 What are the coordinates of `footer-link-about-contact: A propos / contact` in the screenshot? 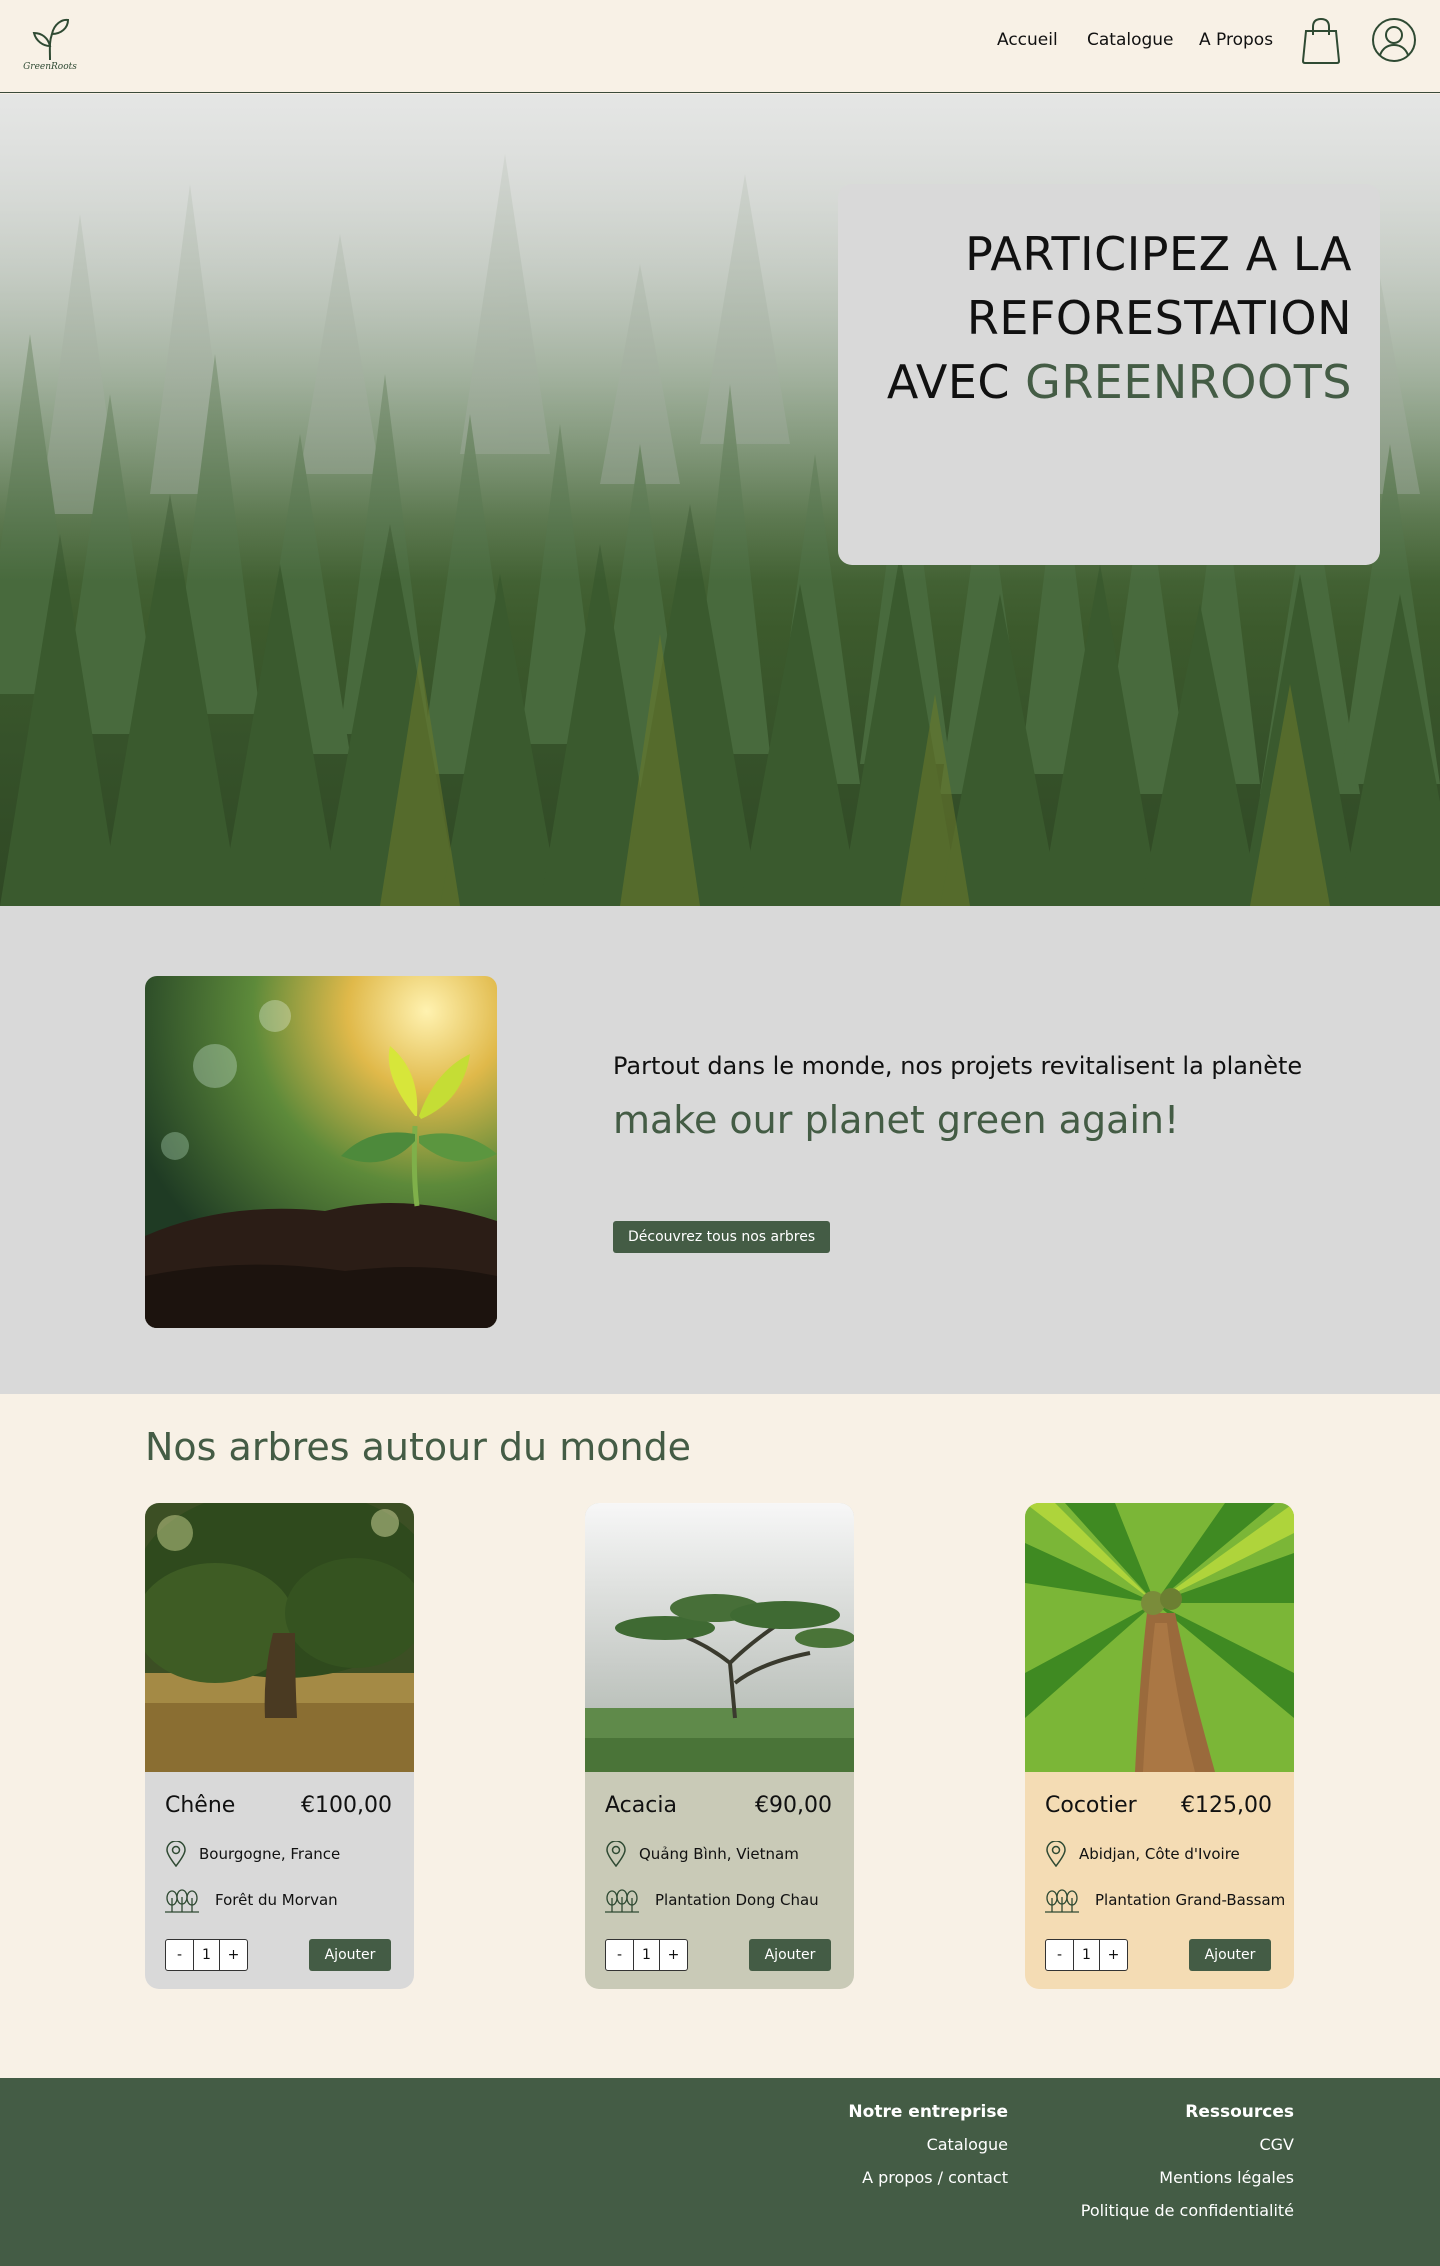 It's located at (928, 2178).